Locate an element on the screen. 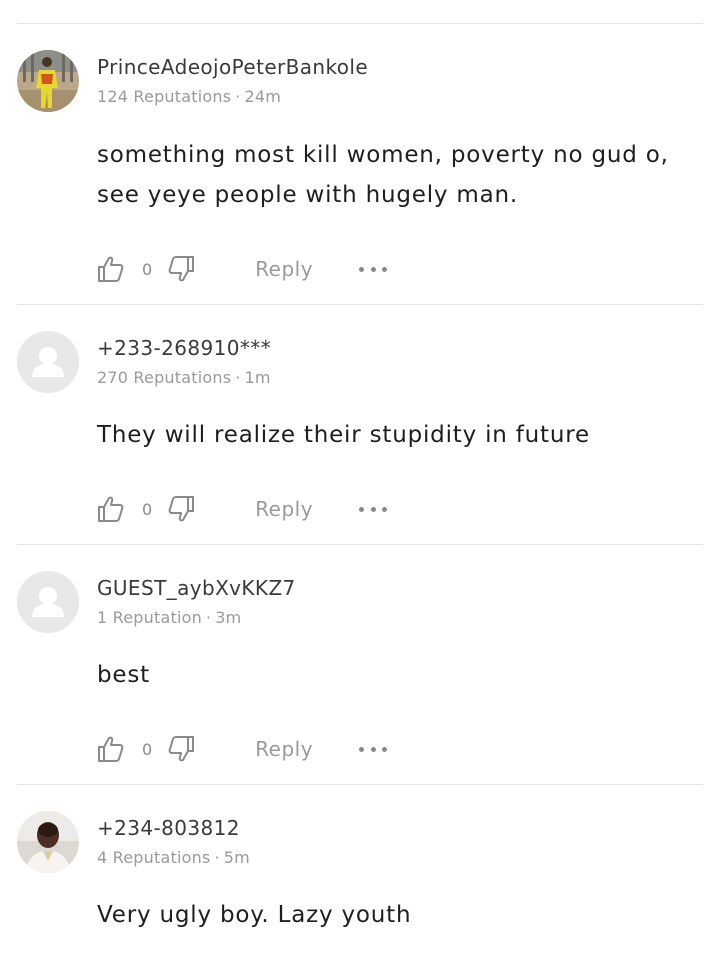 The height and width of the screenshot is (961, 720). comment-text: Very ugly boy. Lazy youth is located at coordinates (254, 915).